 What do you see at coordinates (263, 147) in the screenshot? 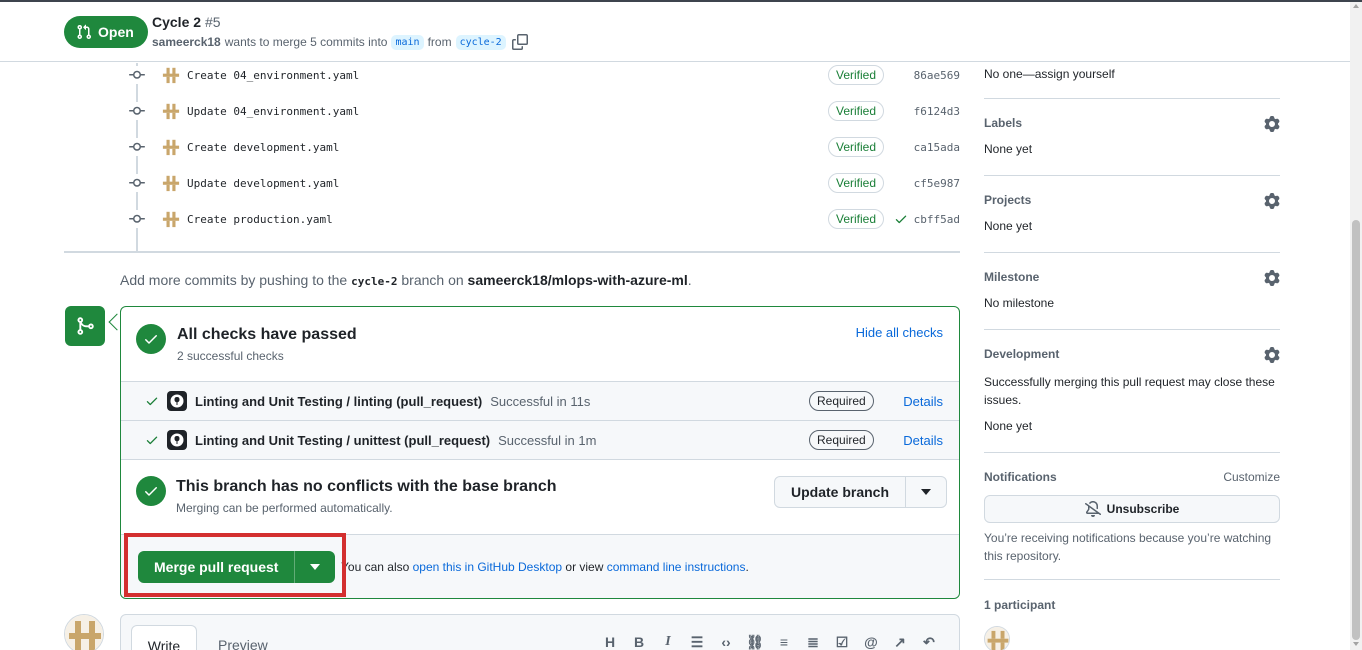
I see `commit-message: Create development.yaml` at bounding box center [263, 147].